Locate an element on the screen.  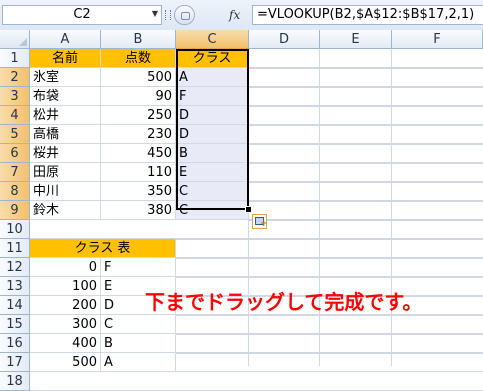
class-cell: F is located at coordinates (212, 96).